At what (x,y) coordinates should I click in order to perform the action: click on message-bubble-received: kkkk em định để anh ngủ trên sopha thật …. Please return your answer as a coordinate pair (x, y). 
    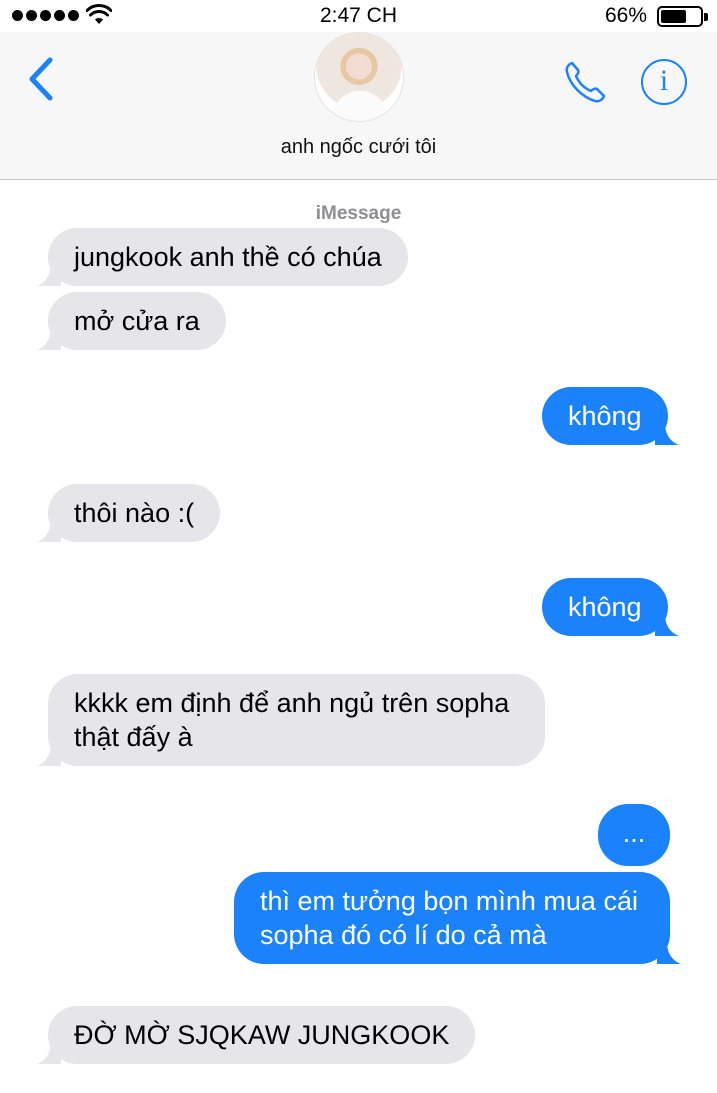
    Looking at the image, I should click on (291, 720).